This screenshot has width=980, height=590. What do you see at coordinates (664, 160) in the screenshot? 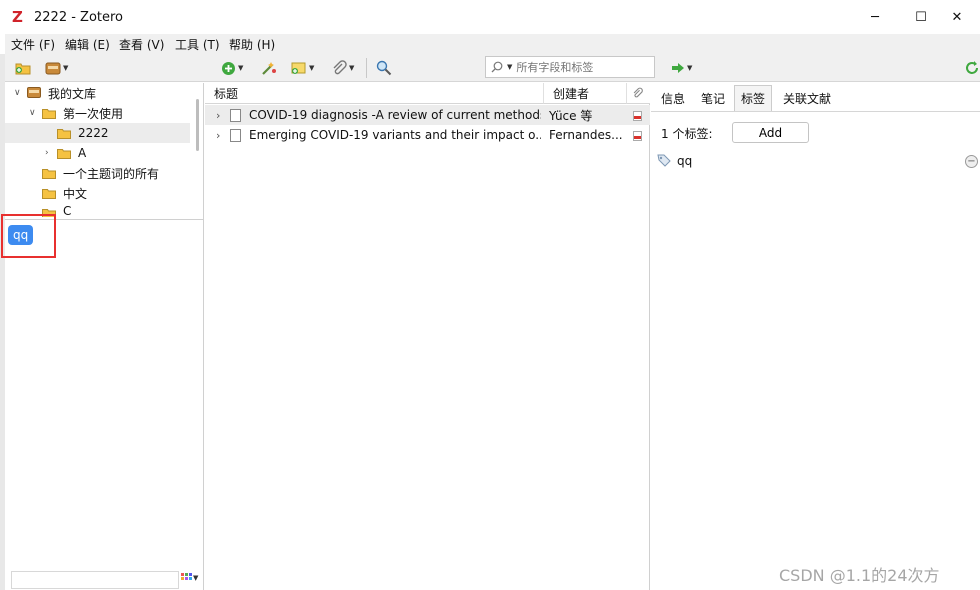
I see `tag-icon` at bounding box center [664, 160].